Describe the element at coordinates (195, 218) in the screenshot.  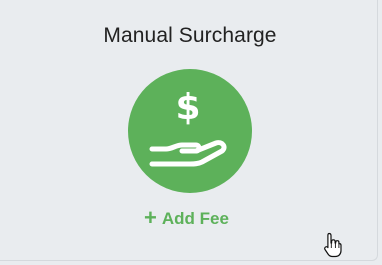
I see `add-fee-label: Add Fee` at that location.